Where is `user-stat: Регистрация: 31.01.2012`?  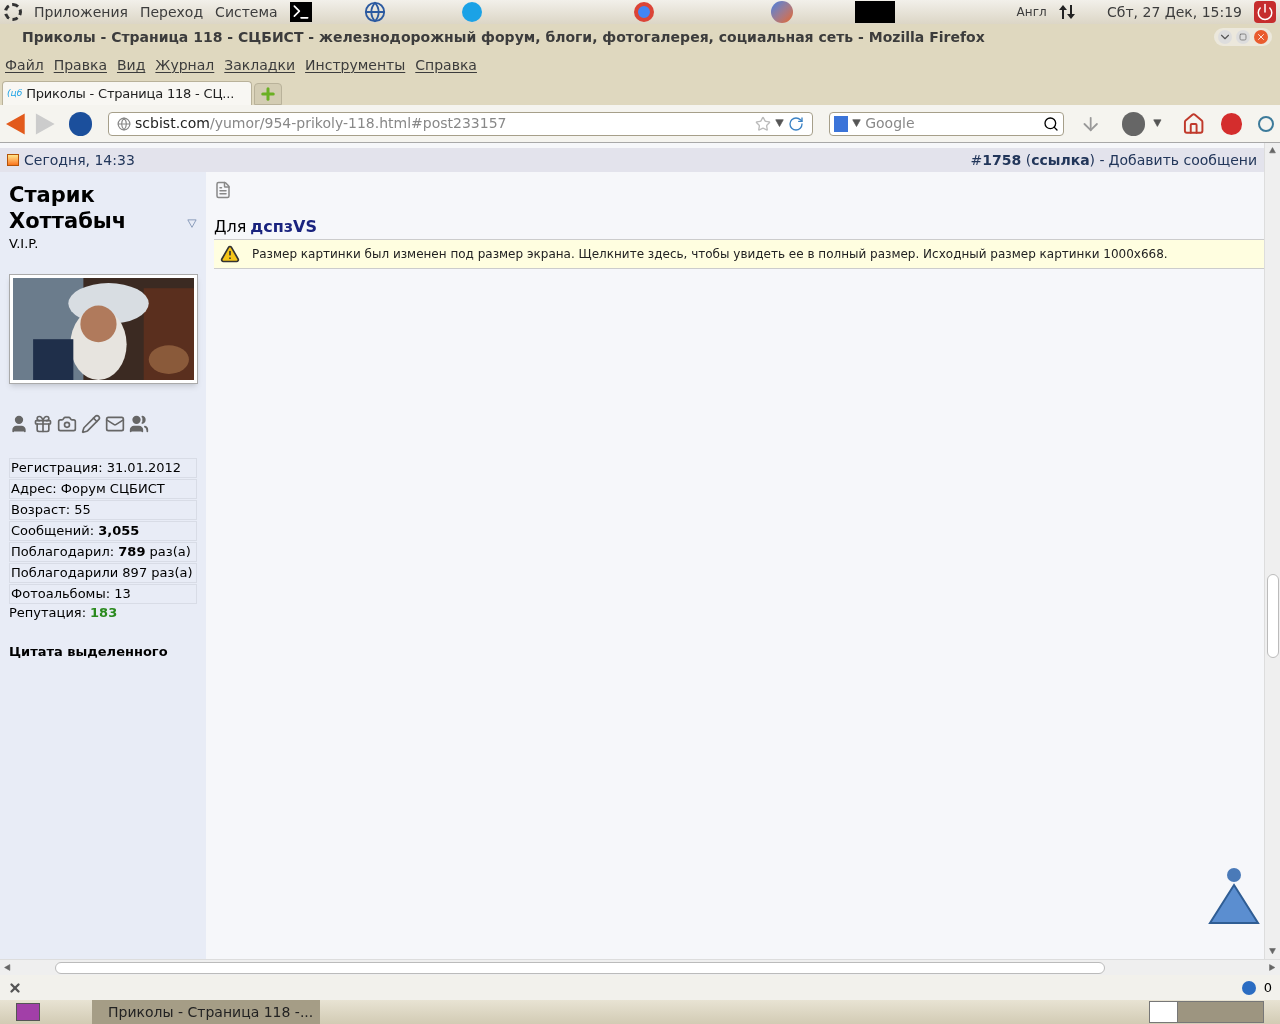 user-stat: Регистрация: 31.01.2012 is located at coordinates (103, 467).